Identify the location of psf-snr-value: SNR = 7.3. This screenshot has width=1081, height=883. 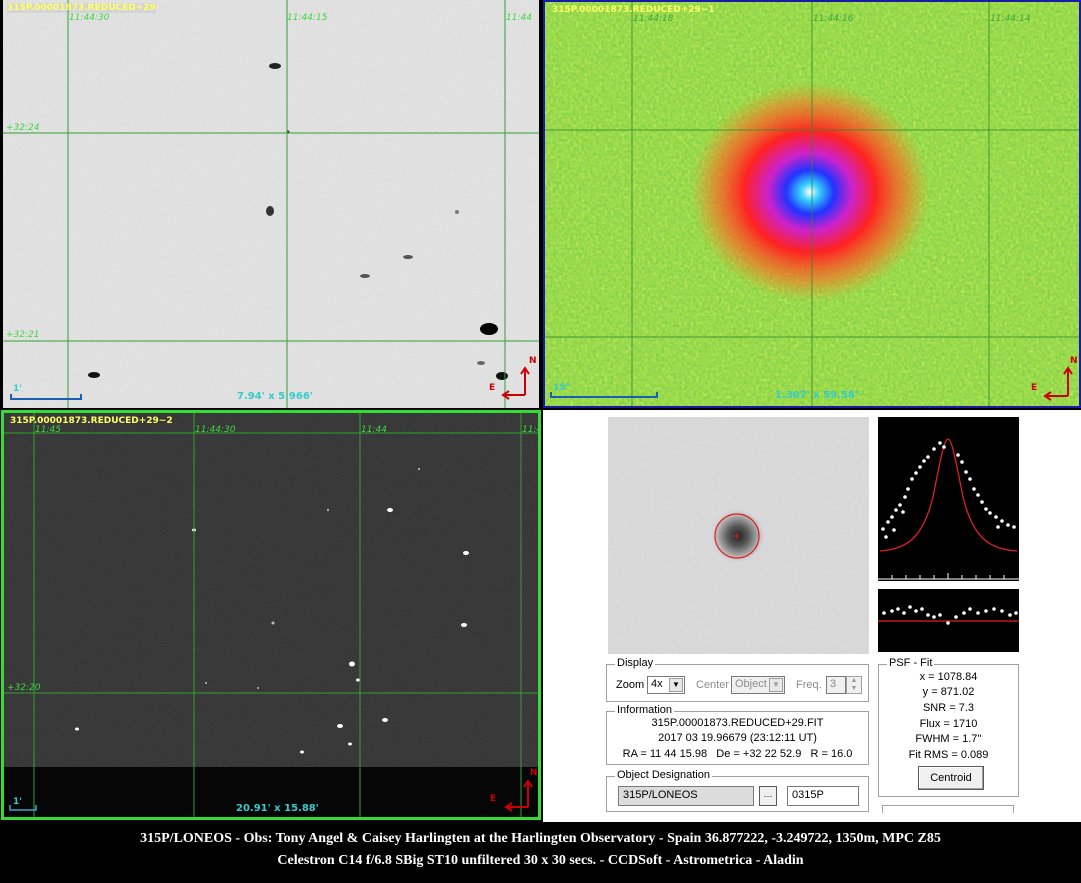
(948, 708).